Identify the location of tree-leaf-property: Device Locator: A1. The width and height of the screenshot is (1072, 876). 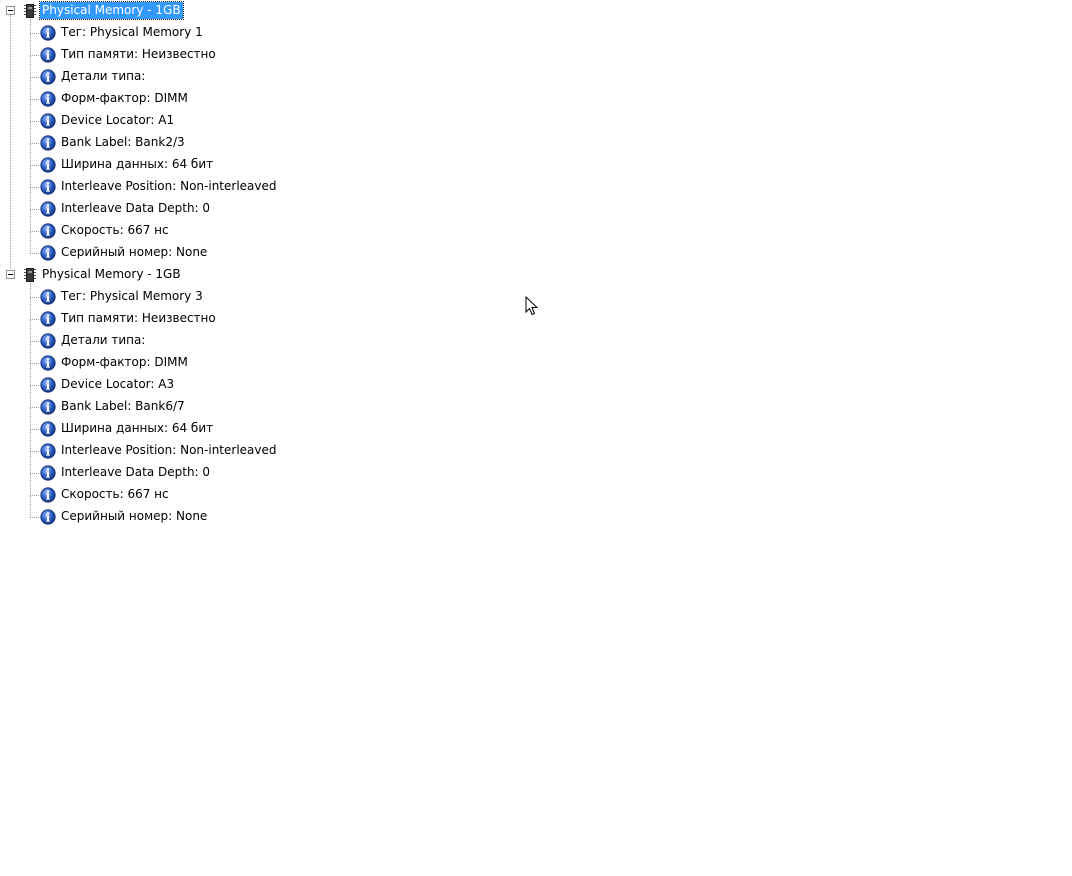
(200, 121).